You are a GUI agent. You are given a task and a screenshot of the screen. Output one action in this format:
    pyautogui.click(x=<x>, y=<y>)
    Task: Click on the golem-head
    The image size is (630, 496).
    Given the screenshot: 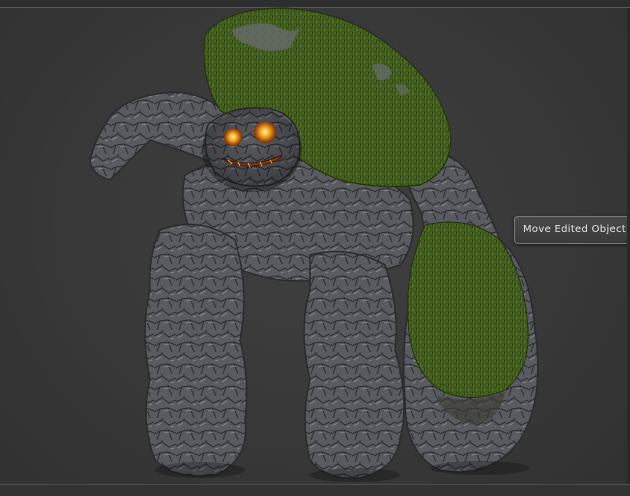 What is the action you would take?
    pyautogui.click(x=252, y=149)
    